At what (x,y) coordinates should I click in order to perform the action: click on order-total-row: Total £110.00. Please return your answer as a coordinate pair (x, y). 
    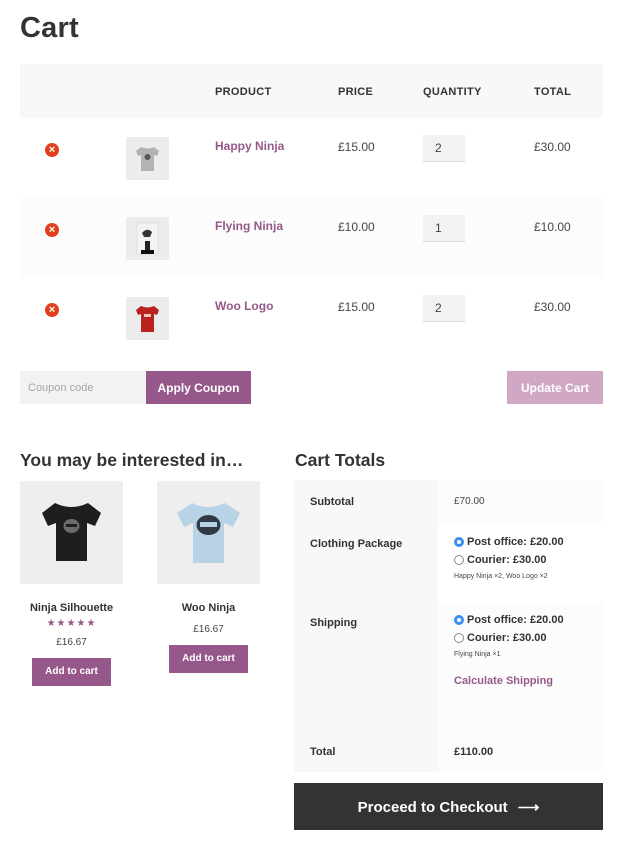
    Looking at the image, I should click on (448, 752).